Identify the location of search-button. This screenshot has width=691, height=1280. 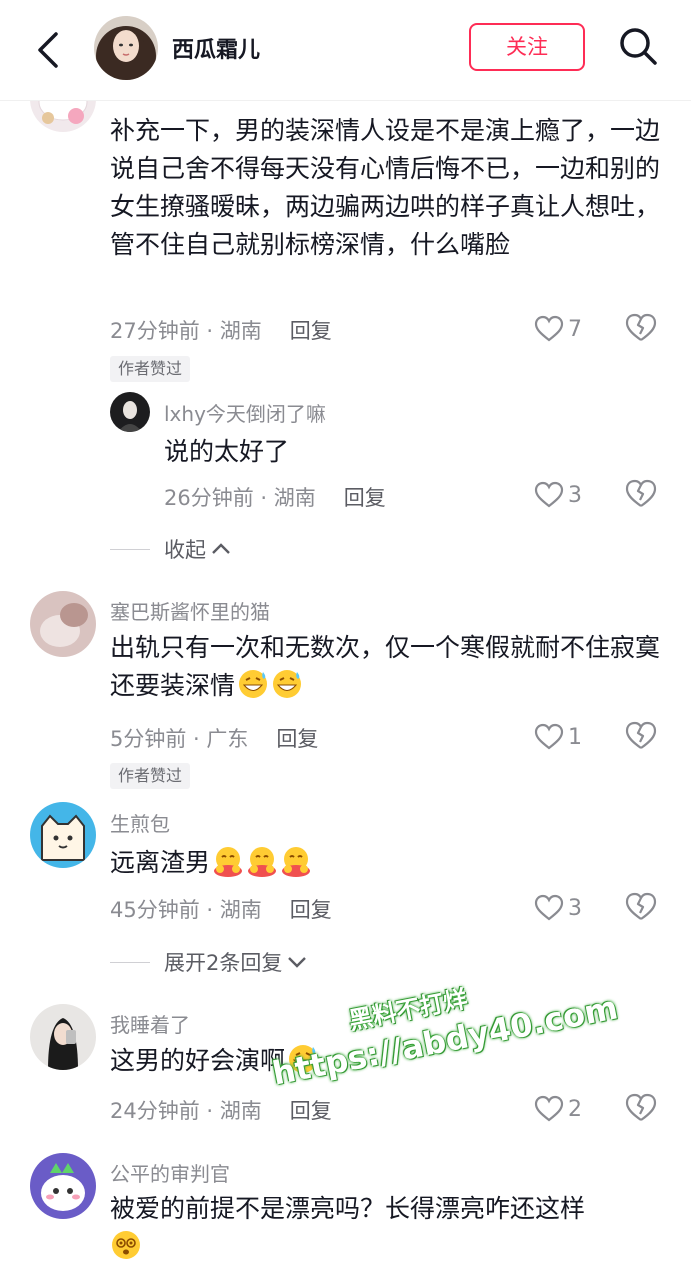
(638, 46).